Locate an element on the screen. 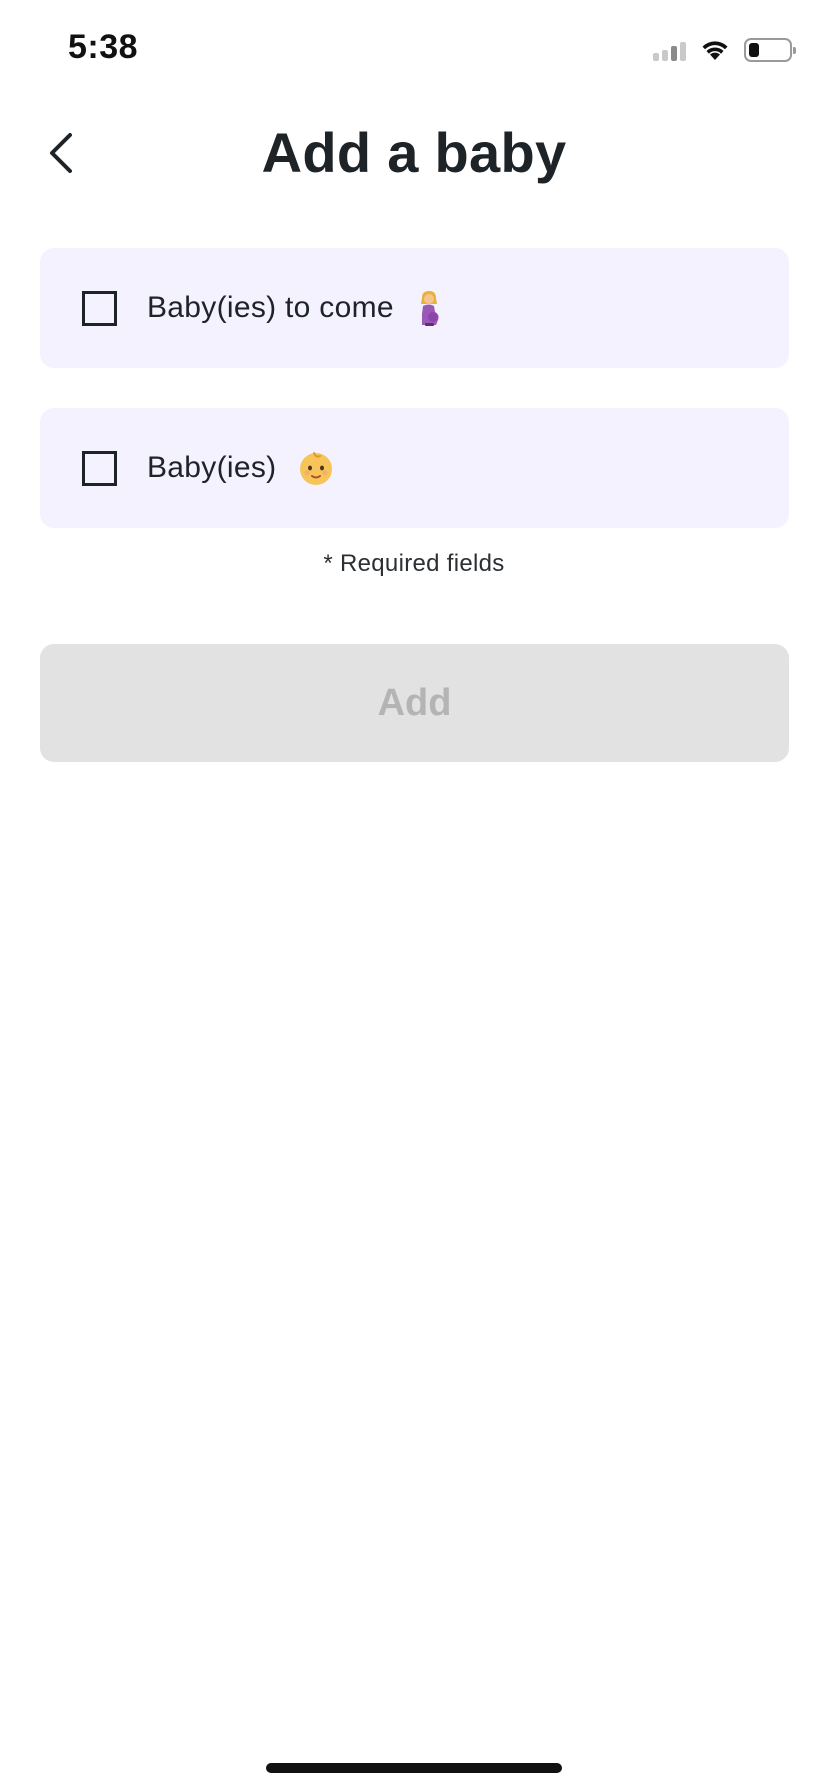  status-bar: 5:38 is located at coordinates (414, 50).